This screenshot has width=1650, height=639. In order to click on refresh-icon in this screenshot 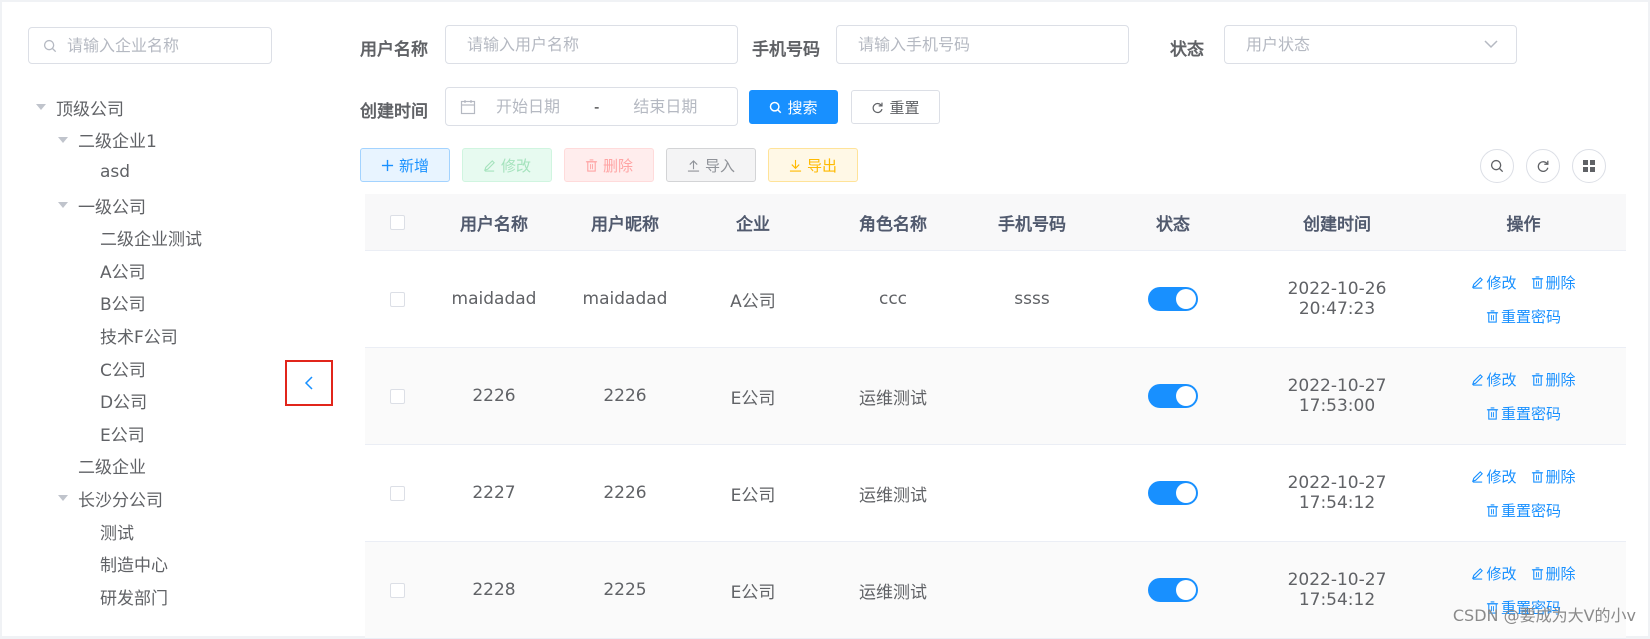, I will do `click(878, 107)`.